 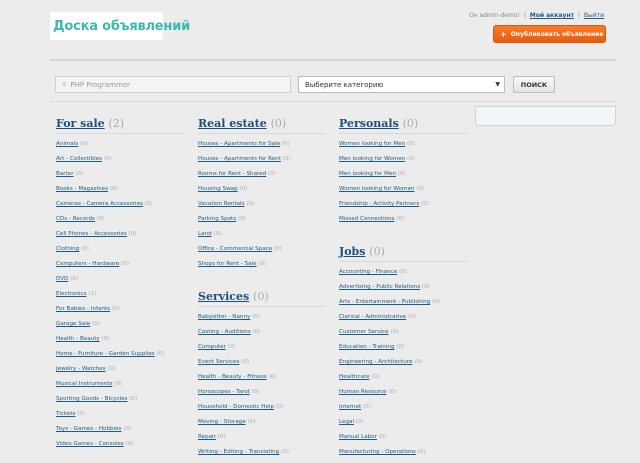 What do you see at coordinates (83, 309) in the screenshot?
I see `category-link: For Babies - Infants` at bounding box center [83, 309].